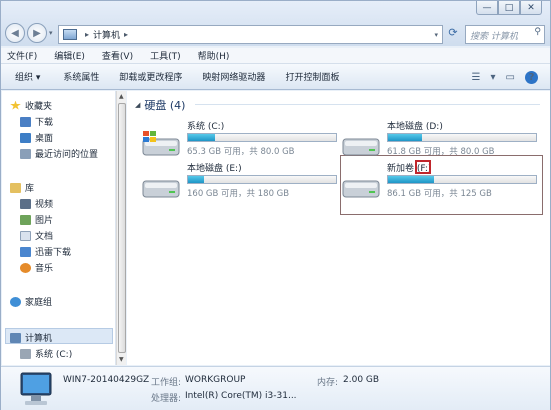 This screenshot has width=551, height=410. I want to click on sidebar-item-downloads: 下载, so click(36, 121).